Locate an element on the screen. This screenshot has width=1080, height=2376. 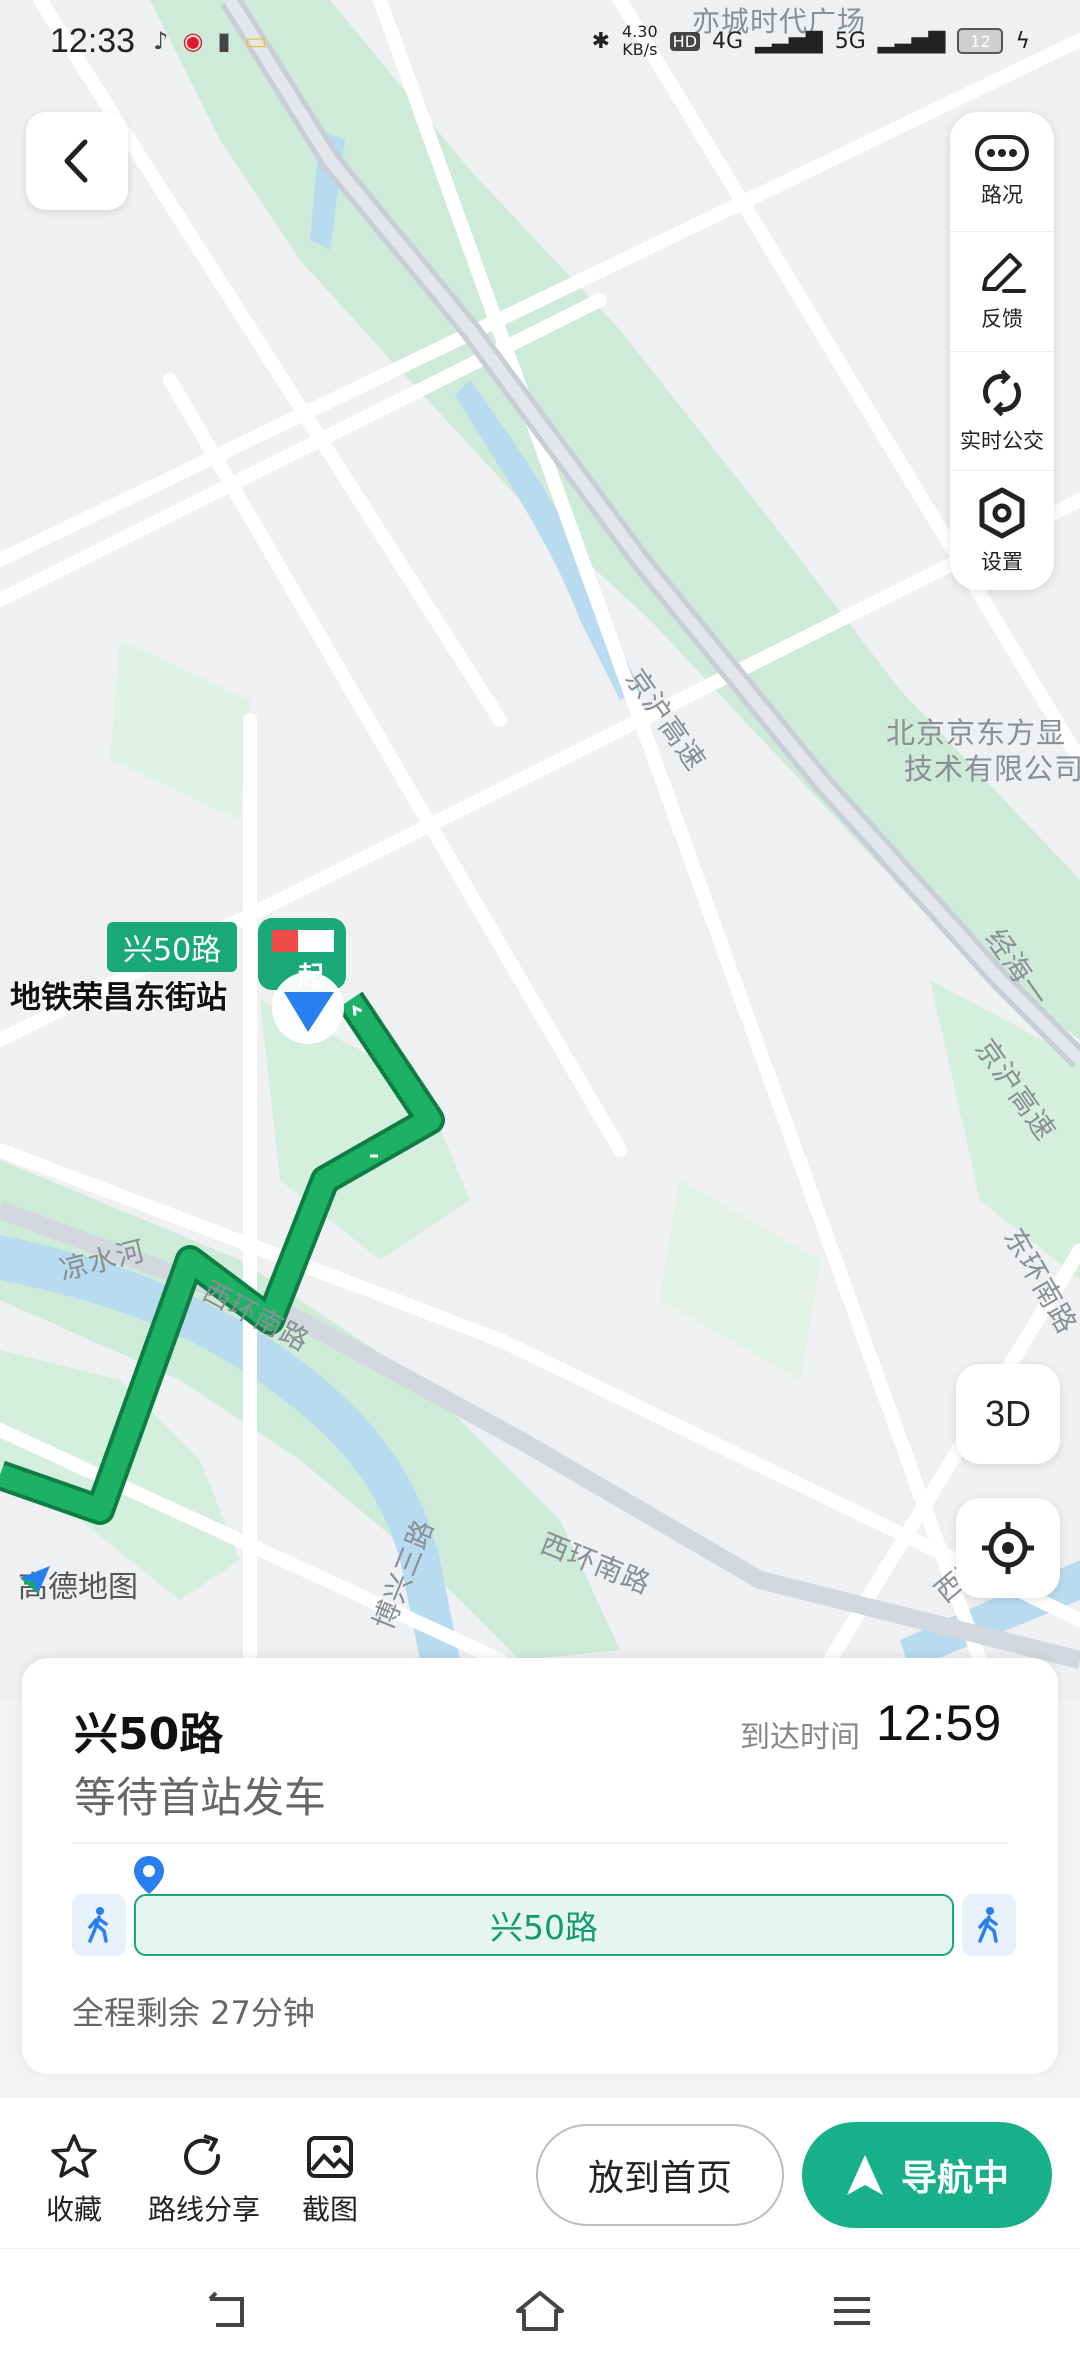
music-note-icon: ♪ is located at coordinates (161, 41).